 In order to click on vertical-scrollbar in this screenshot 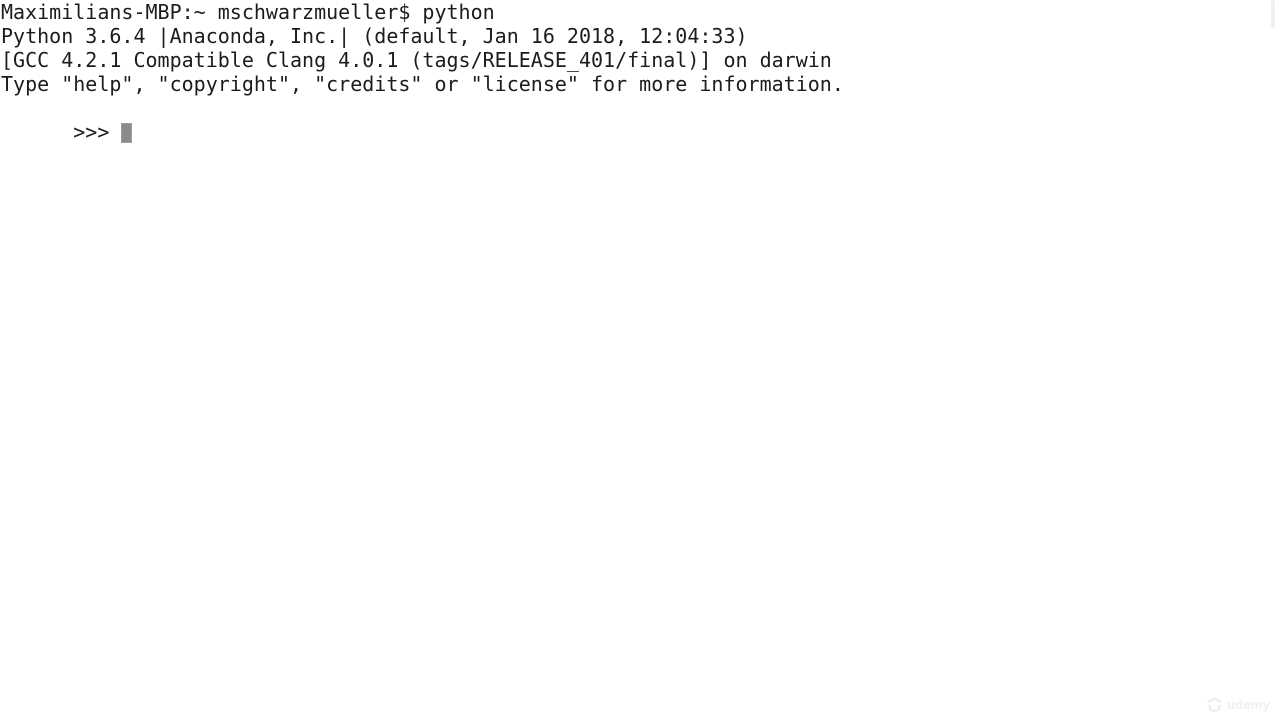, I will do `click(1273, 360)`.